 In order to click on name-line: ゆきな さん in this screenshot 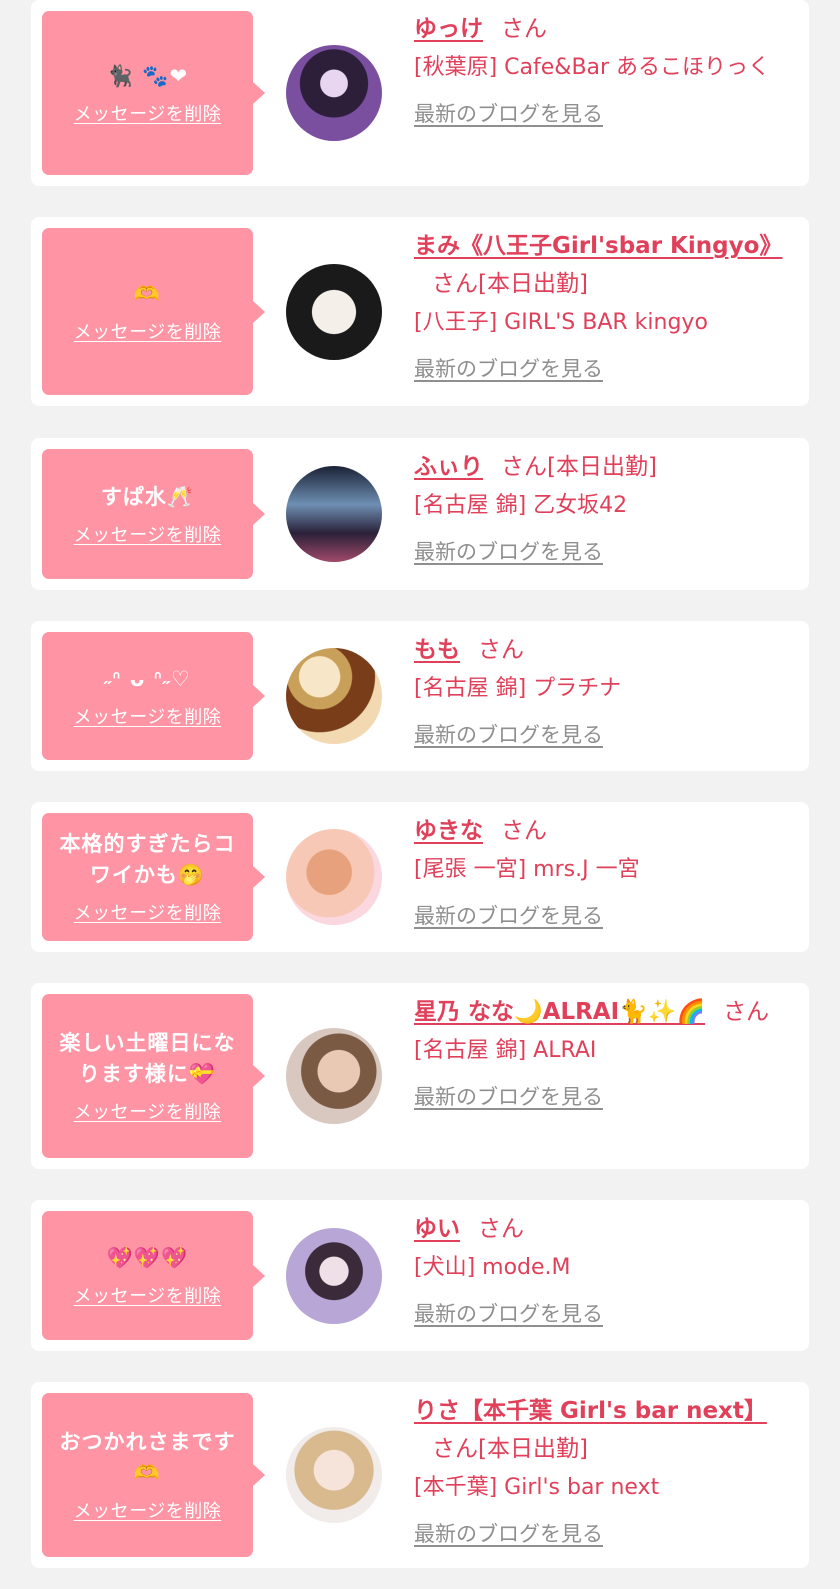, I will do `click(601, 831)`.